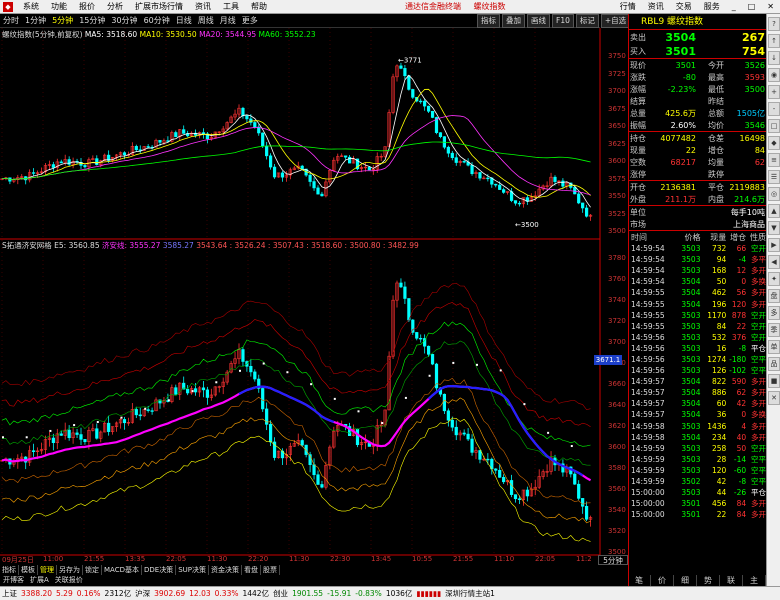 This screenshot has width=780, height=600. Describe the element at coordinates (35, 20) in the screenshot. I see `period-tab: 1分钟` at that location.